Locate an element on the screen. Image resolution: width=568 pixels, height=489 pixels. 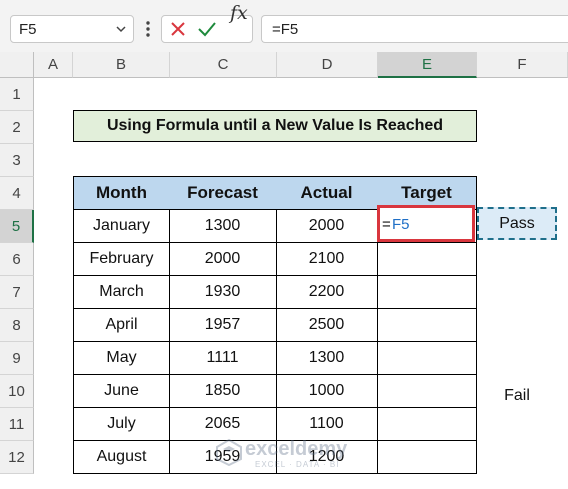
table-cell: April is located at coordinates (121, 325).